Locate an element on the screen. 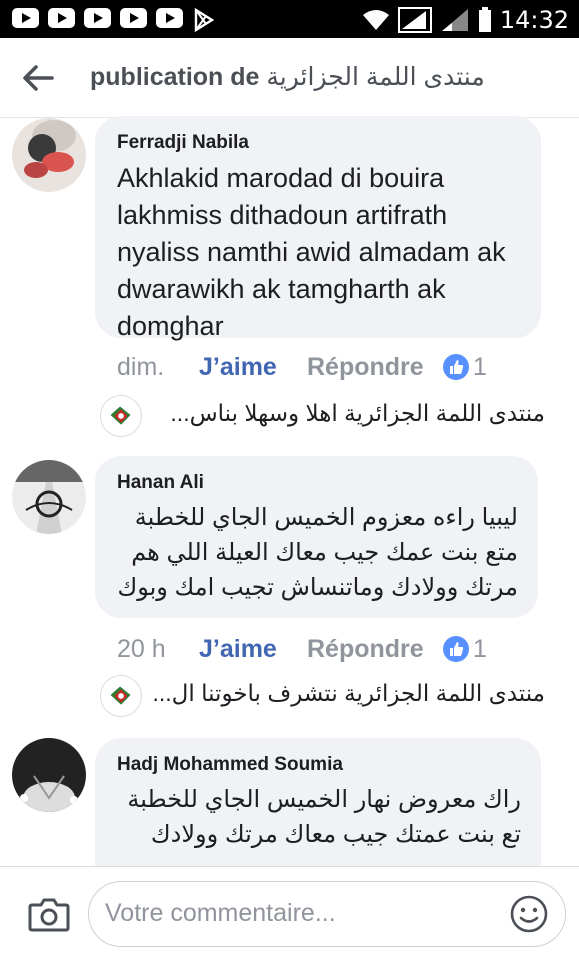  system-status: 14:32 is located at coordinates (465, 20).